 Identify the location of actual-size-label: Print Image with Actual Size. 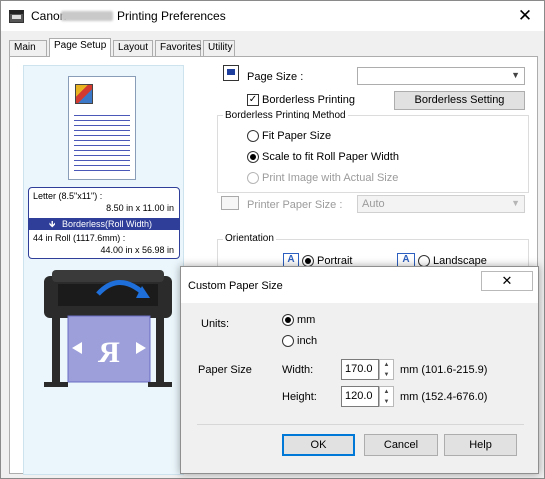
(330, 178).